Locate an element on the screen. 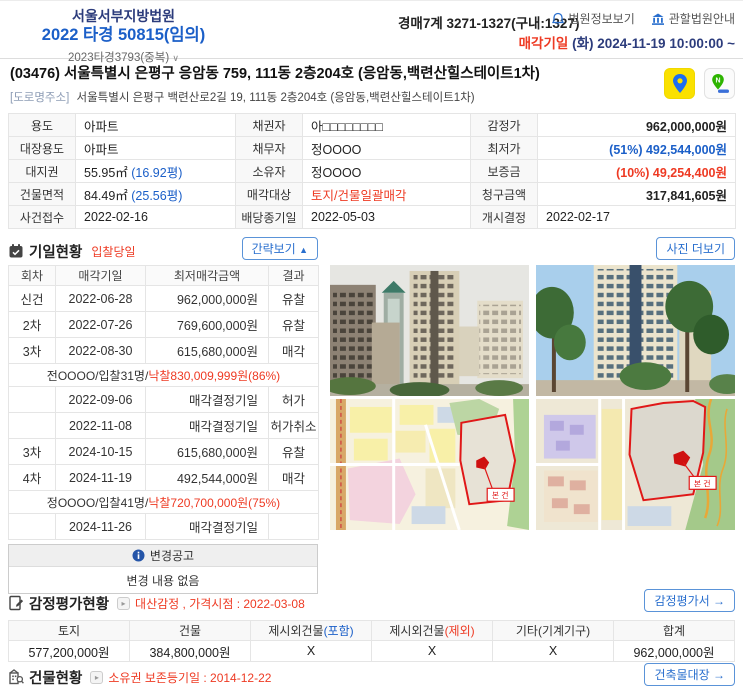  info-value: 토지/건물일괄매각 is located at coordinates (386, 194).